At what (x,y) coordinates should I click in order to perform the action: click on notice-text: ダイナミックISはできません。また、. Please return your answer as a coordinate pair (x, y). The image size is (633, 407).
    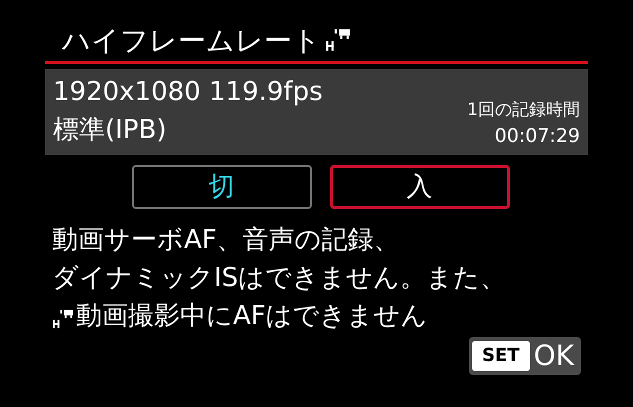
    Looking at the image, I should click on (279, 278).